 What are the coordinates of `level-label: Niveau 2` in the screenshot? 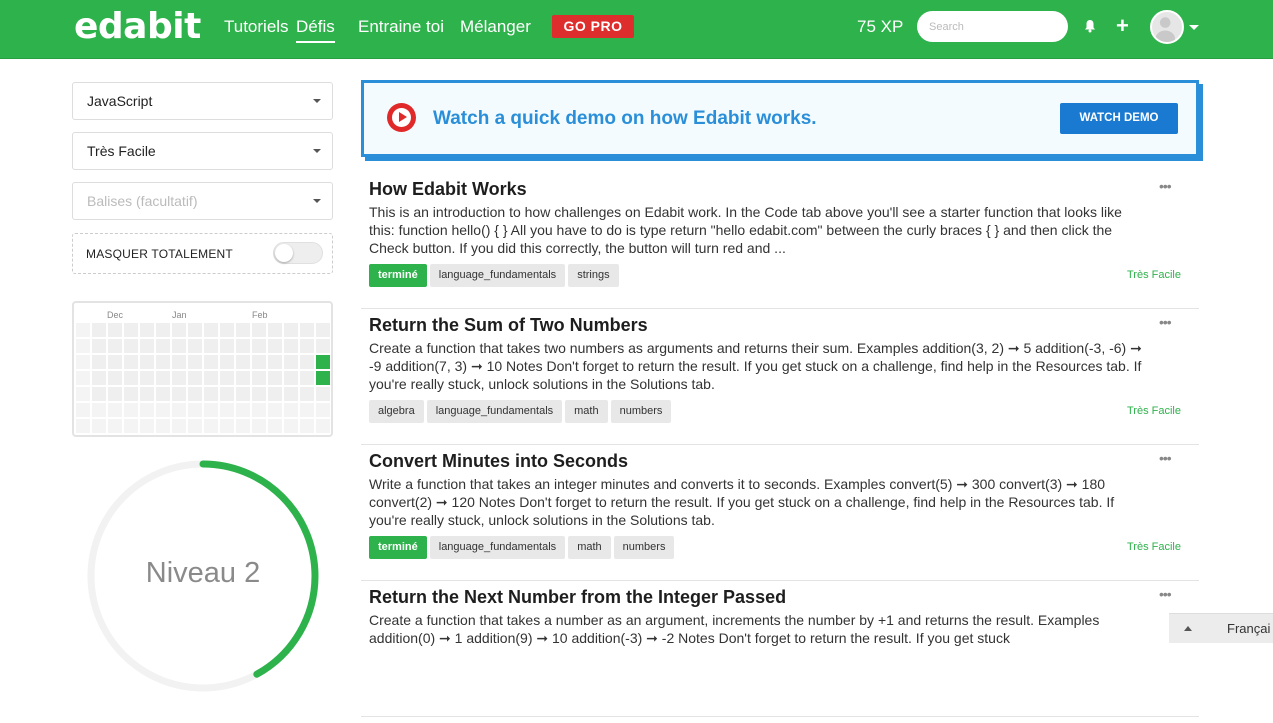 It's located at (203, 573).